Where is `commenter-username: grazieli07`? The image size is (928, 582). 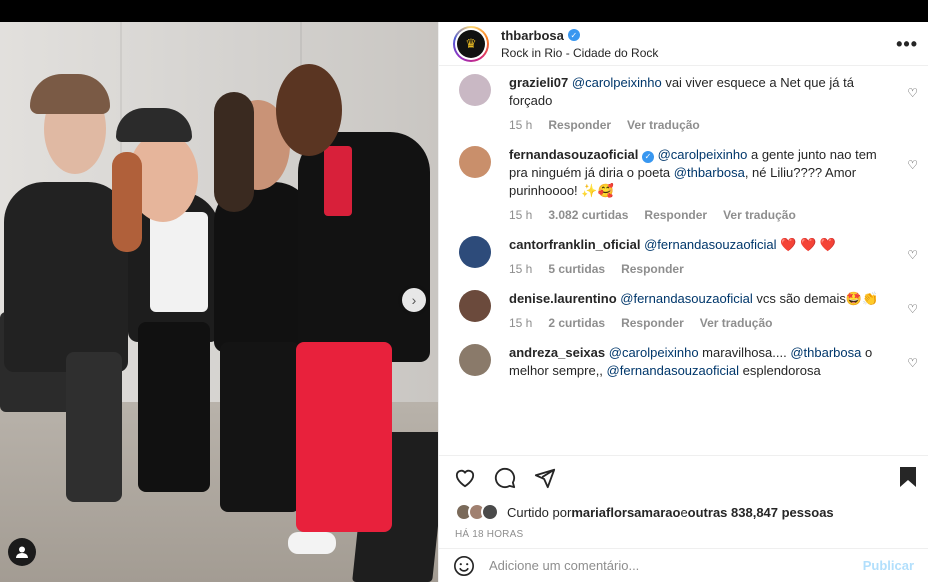 commenter-username: grazieli07 is located at coordinates (538, 82).